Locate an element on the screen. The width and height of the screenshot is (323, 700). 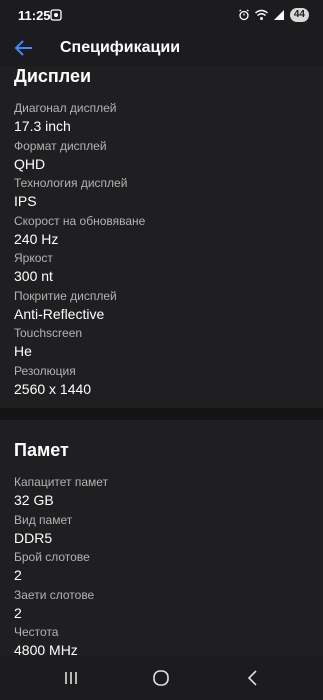
status-icons: 44 is located at coordinates (273, 15).